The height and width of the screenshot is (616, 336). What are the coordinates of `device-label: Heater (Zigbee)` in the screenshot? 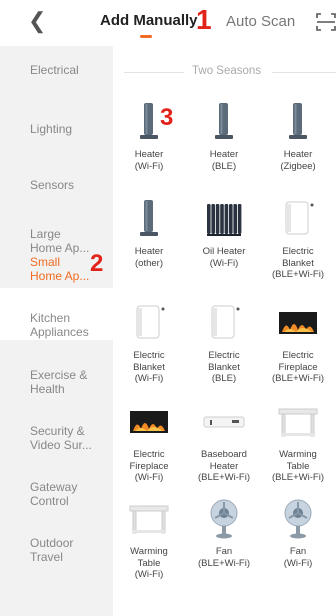 It's located at (298, 160).